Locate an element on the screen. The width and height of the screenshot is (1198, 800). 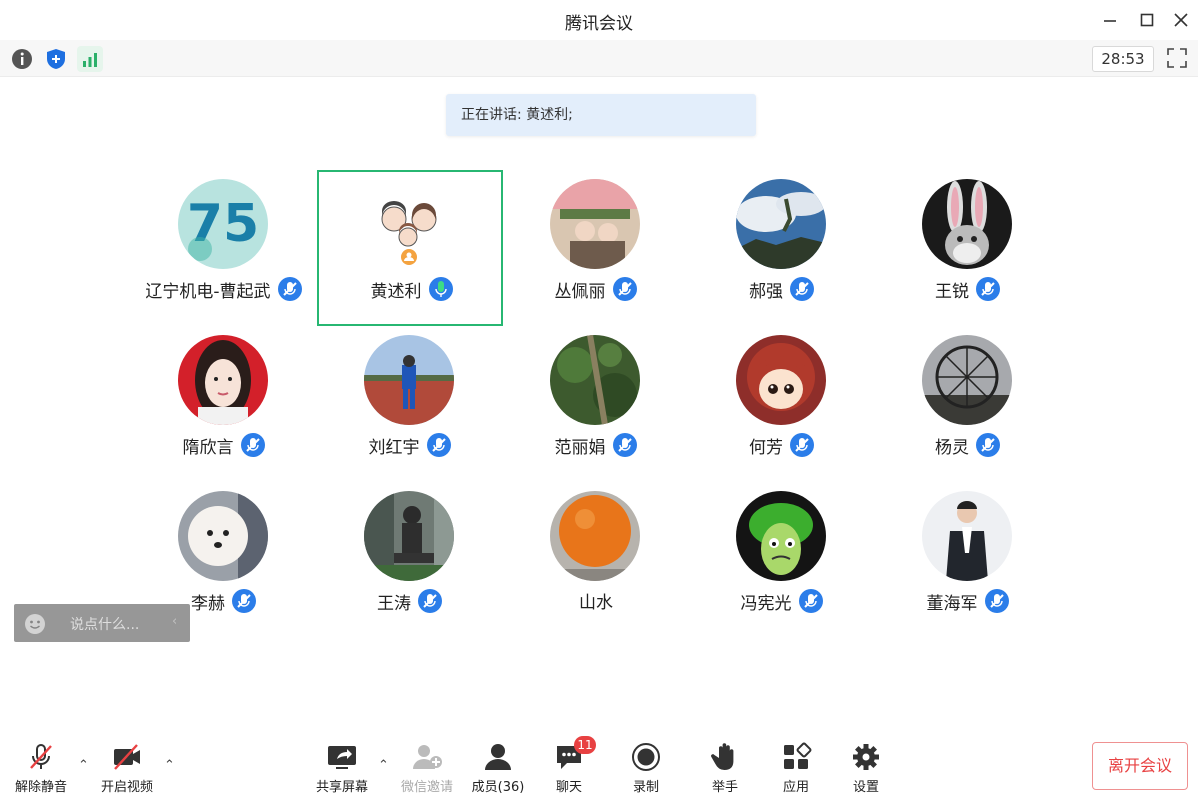
participant-name: 杨灵 is located at coordinates (952, 447).